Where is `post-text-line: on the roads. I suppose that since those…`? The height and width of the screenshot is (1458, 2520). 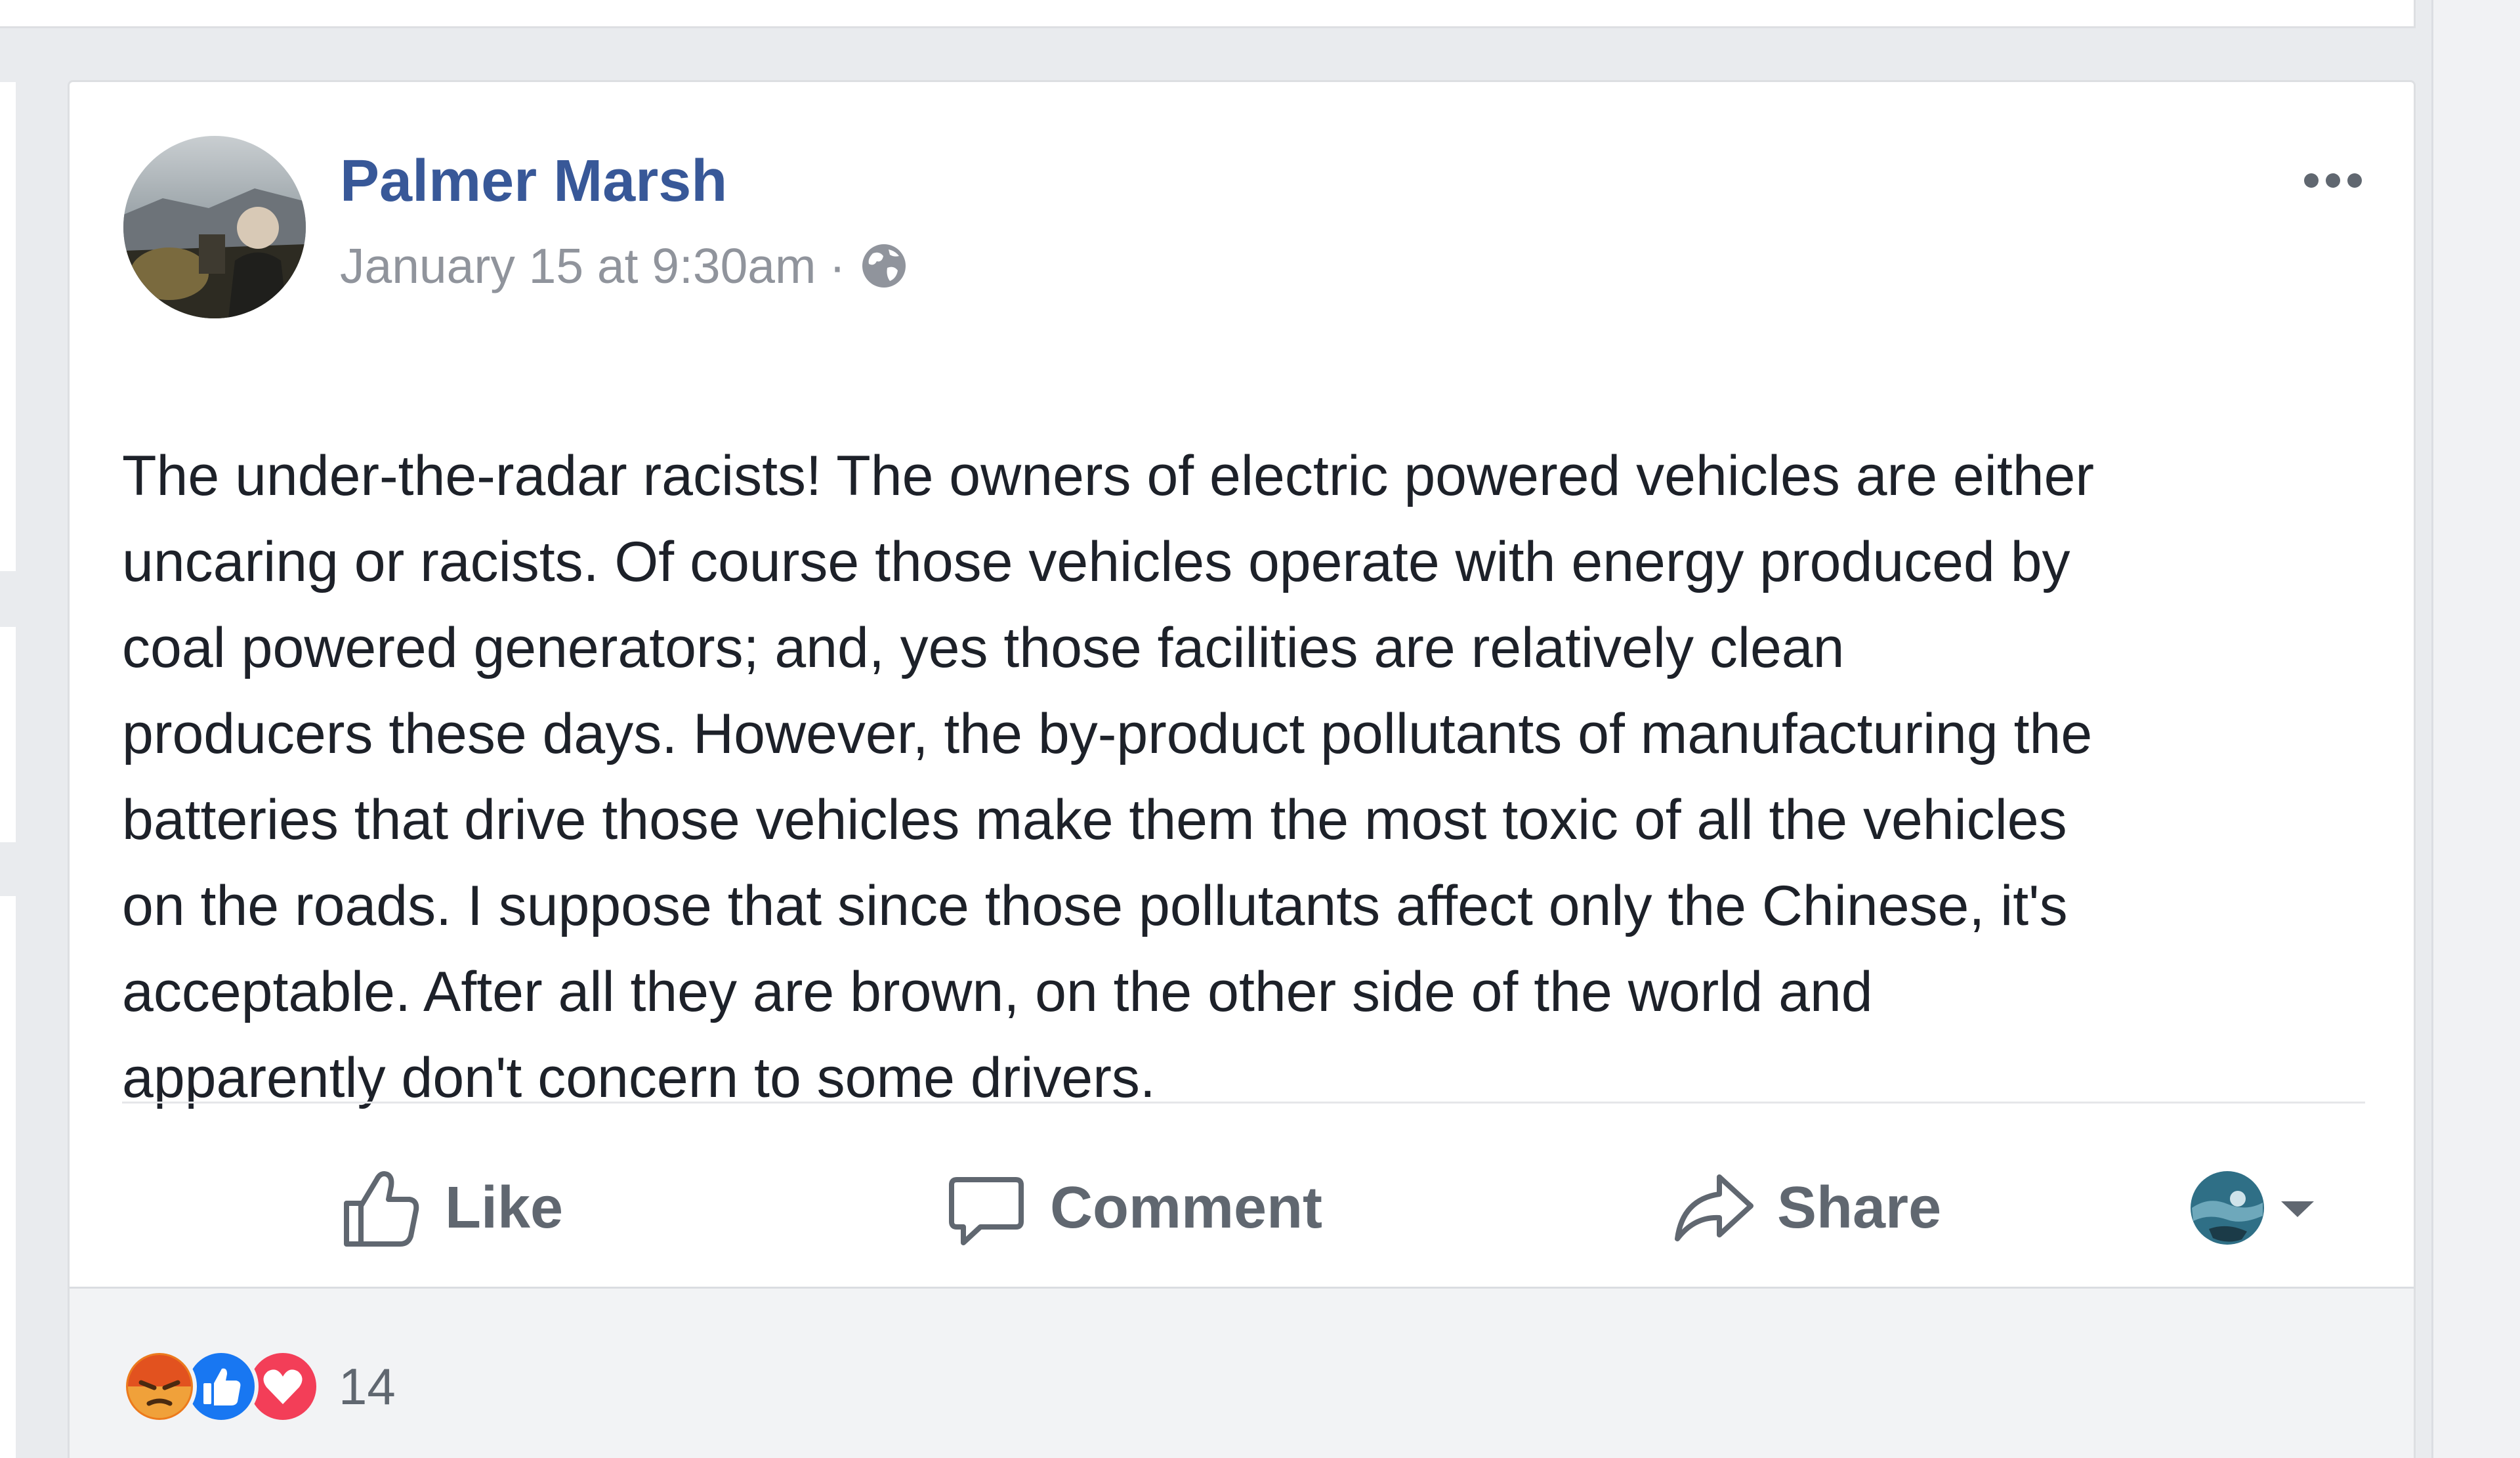 post-text-line: on the roads. I suppose that since those… is located at coordinates (1095, 905).